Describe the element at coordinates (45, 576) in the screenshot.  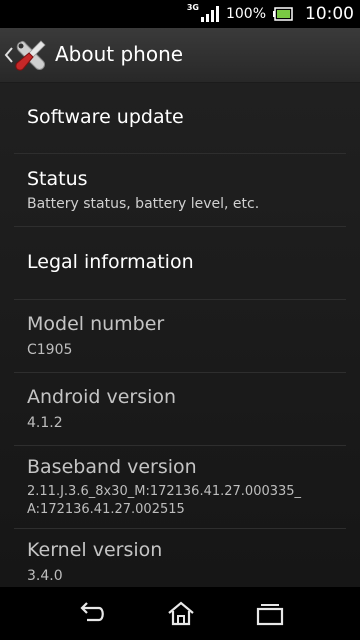
I see `list-item-summary: 3.4.0` at that location.